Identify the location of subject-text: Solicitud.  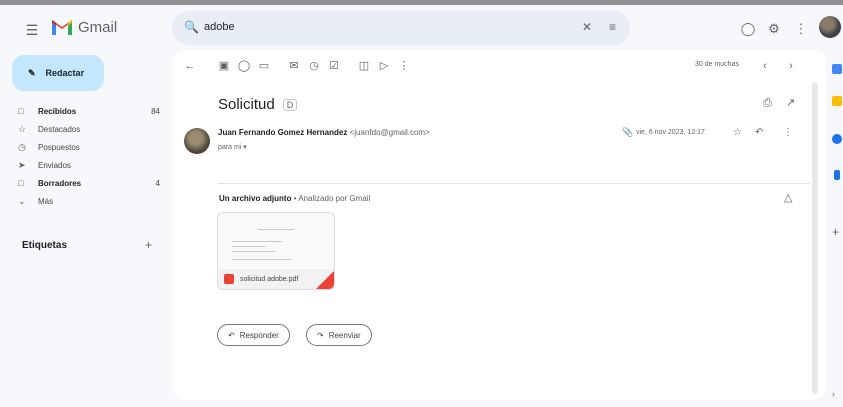
(246, 104).